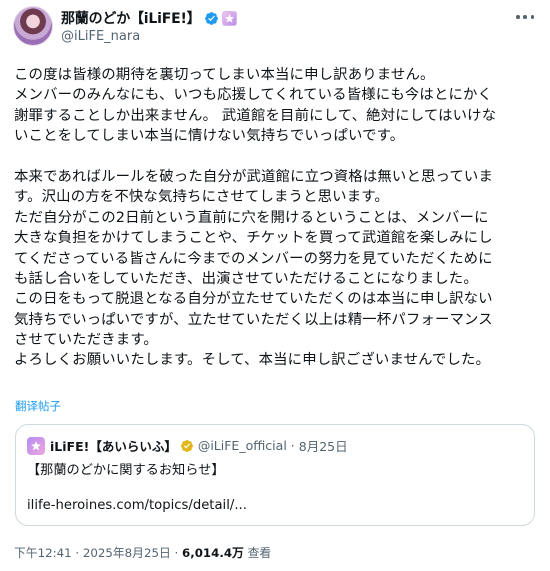 Image resolution: width=550 pixels, height=571 pixels. I want to click on post-footer: 下午12:41 · 2025年8月25日 · 6,014.4万 查看, so click(142, 552).